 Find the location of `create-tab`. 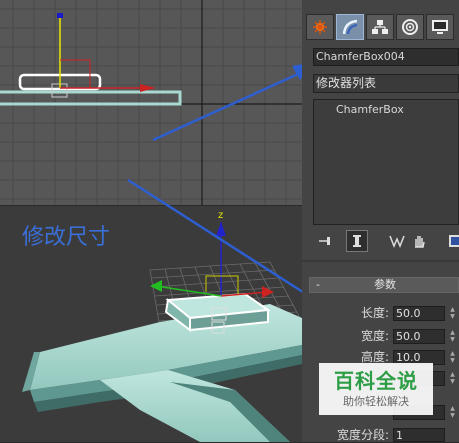

create-tab is located at coordinates (320, 27).